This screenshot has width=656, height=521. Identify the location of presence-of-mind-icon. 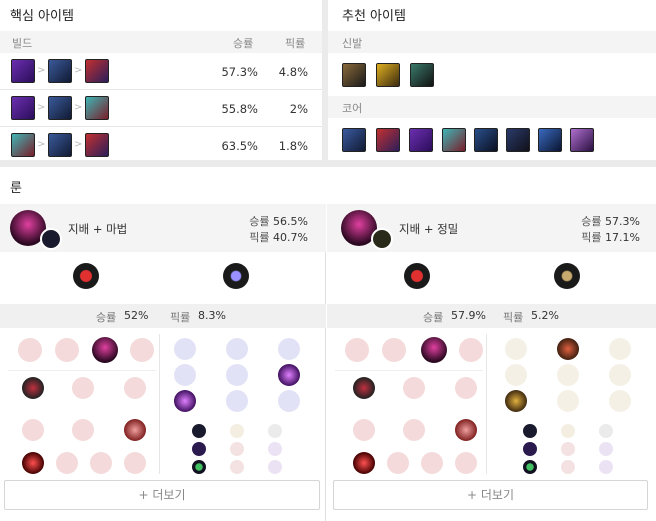
(620, 349).